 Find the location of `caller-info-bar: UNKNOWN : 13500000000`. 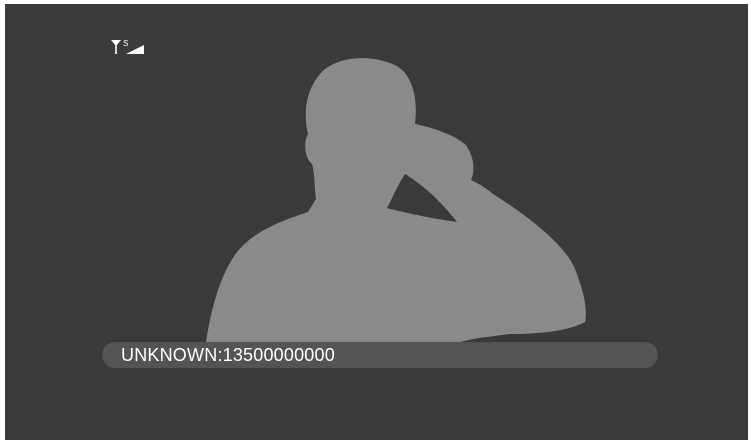

caller-info-bar: UNKNOWN : 13500000000 is located at coordinates (380, 355).